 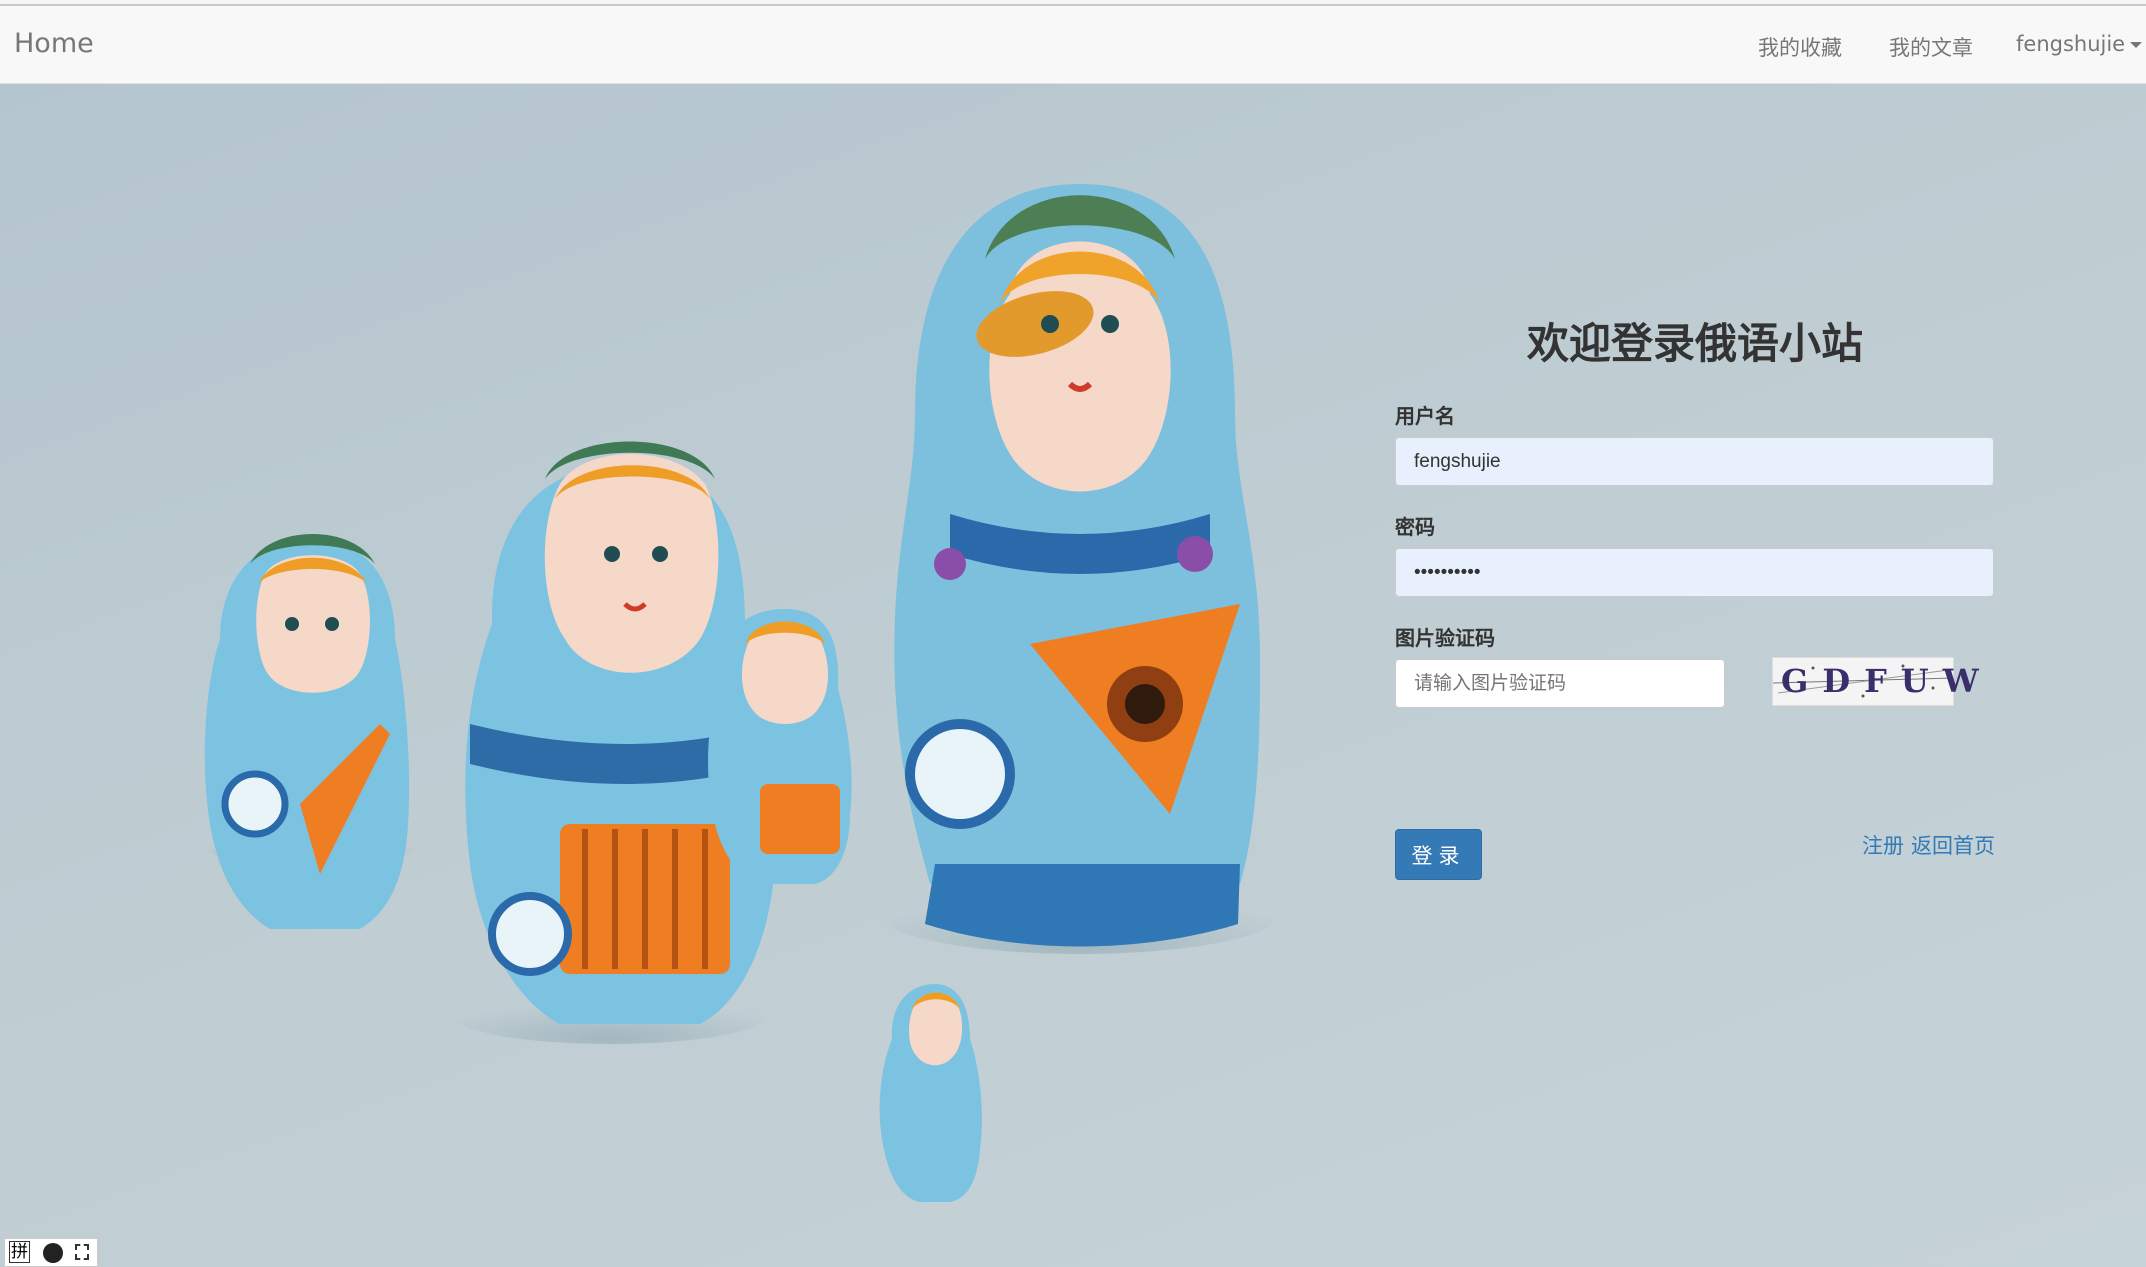 What do you see at coordinates (1073, 45) in the screenshot?
I see `top-navbar: Home 我的收藏 我的文章 fengshujie` at bounding box center [1073, 45].